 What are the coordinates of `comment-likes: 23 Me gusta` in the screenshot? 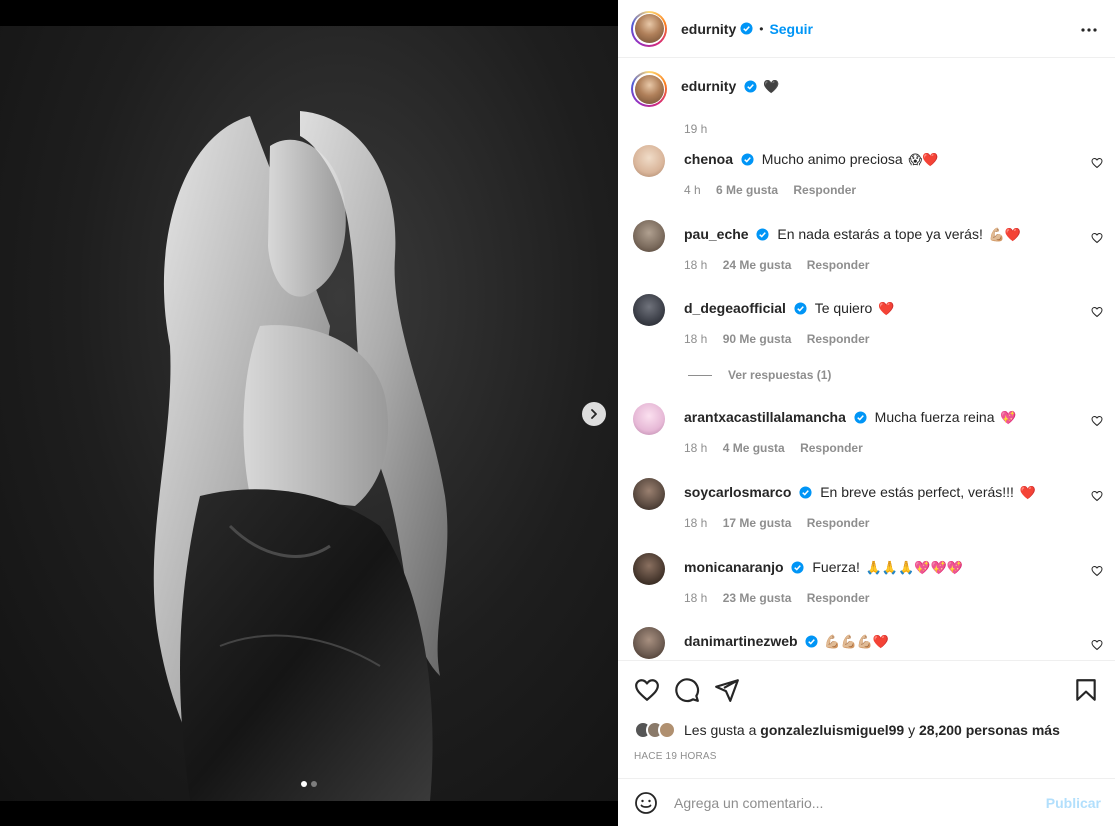 It's located at (757, 598).